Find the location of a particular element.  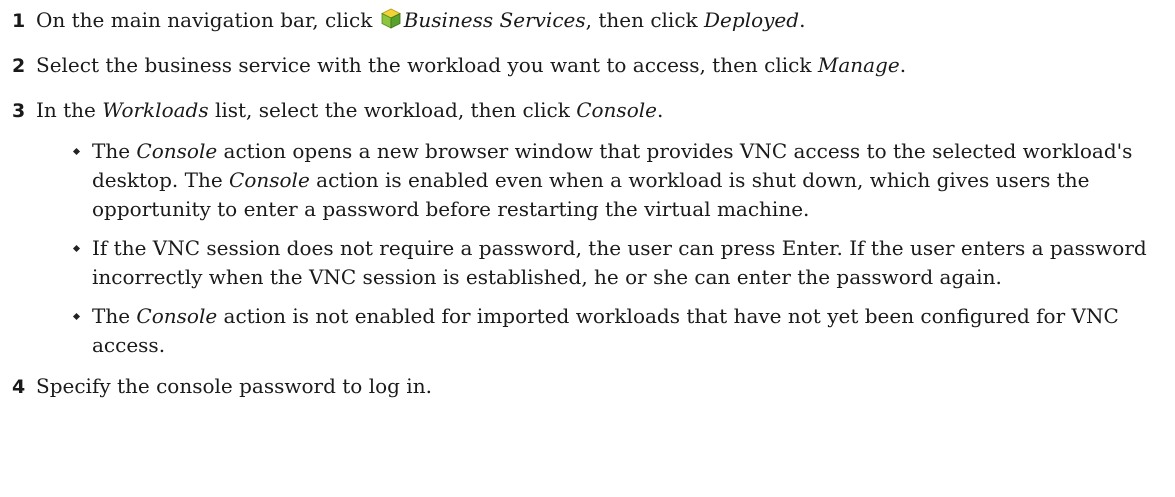

step-text-part: On the main navigation bar, click is located at coordinates (207, 20).